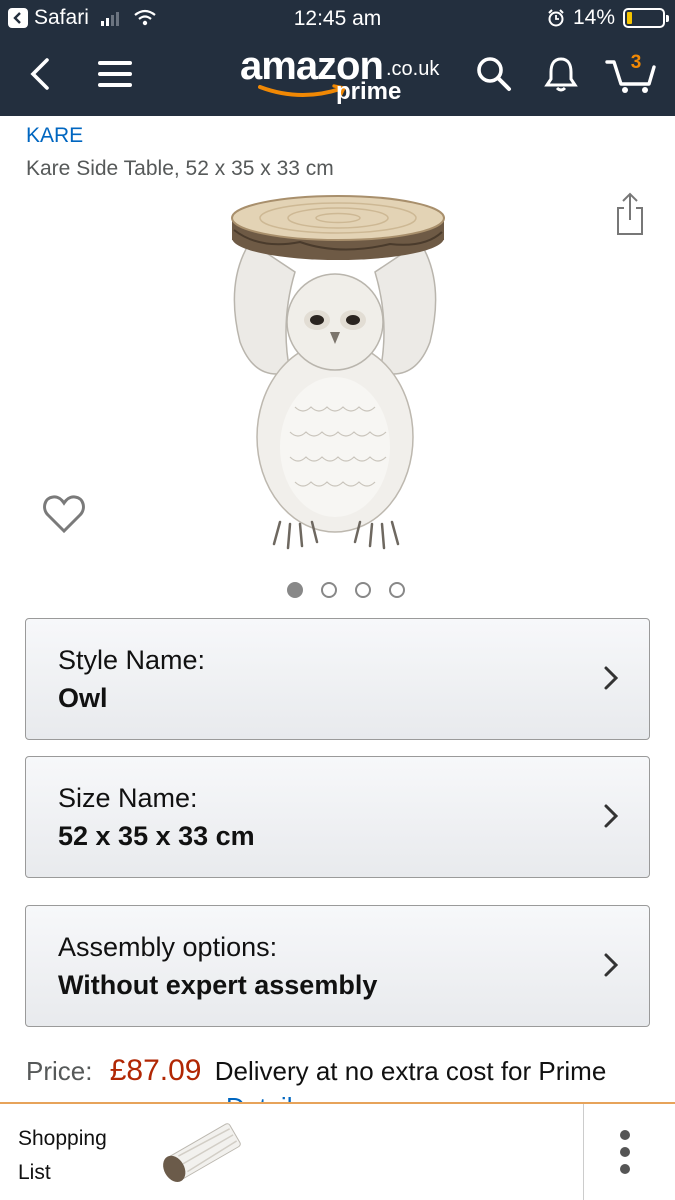  What do you see at coordinates (410, 1071) in the screenshot?
I see `delivery-text: Delivery at no extra cost for Prime` at bounding box center [410, 1071].